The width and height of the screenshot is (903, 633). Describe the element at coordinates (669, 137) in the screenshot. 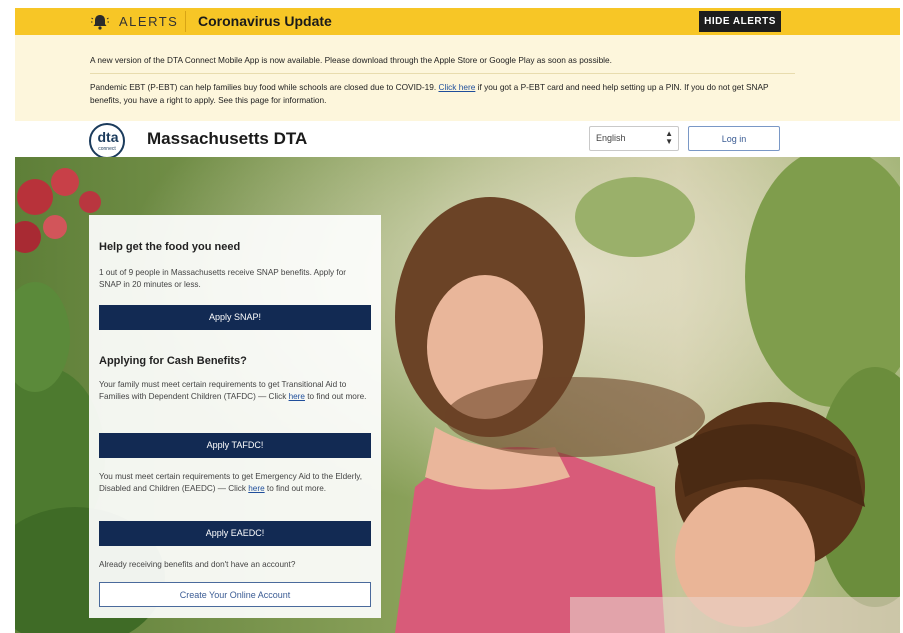

I see `select-arrows-icon: ▲ ▼` at that location.